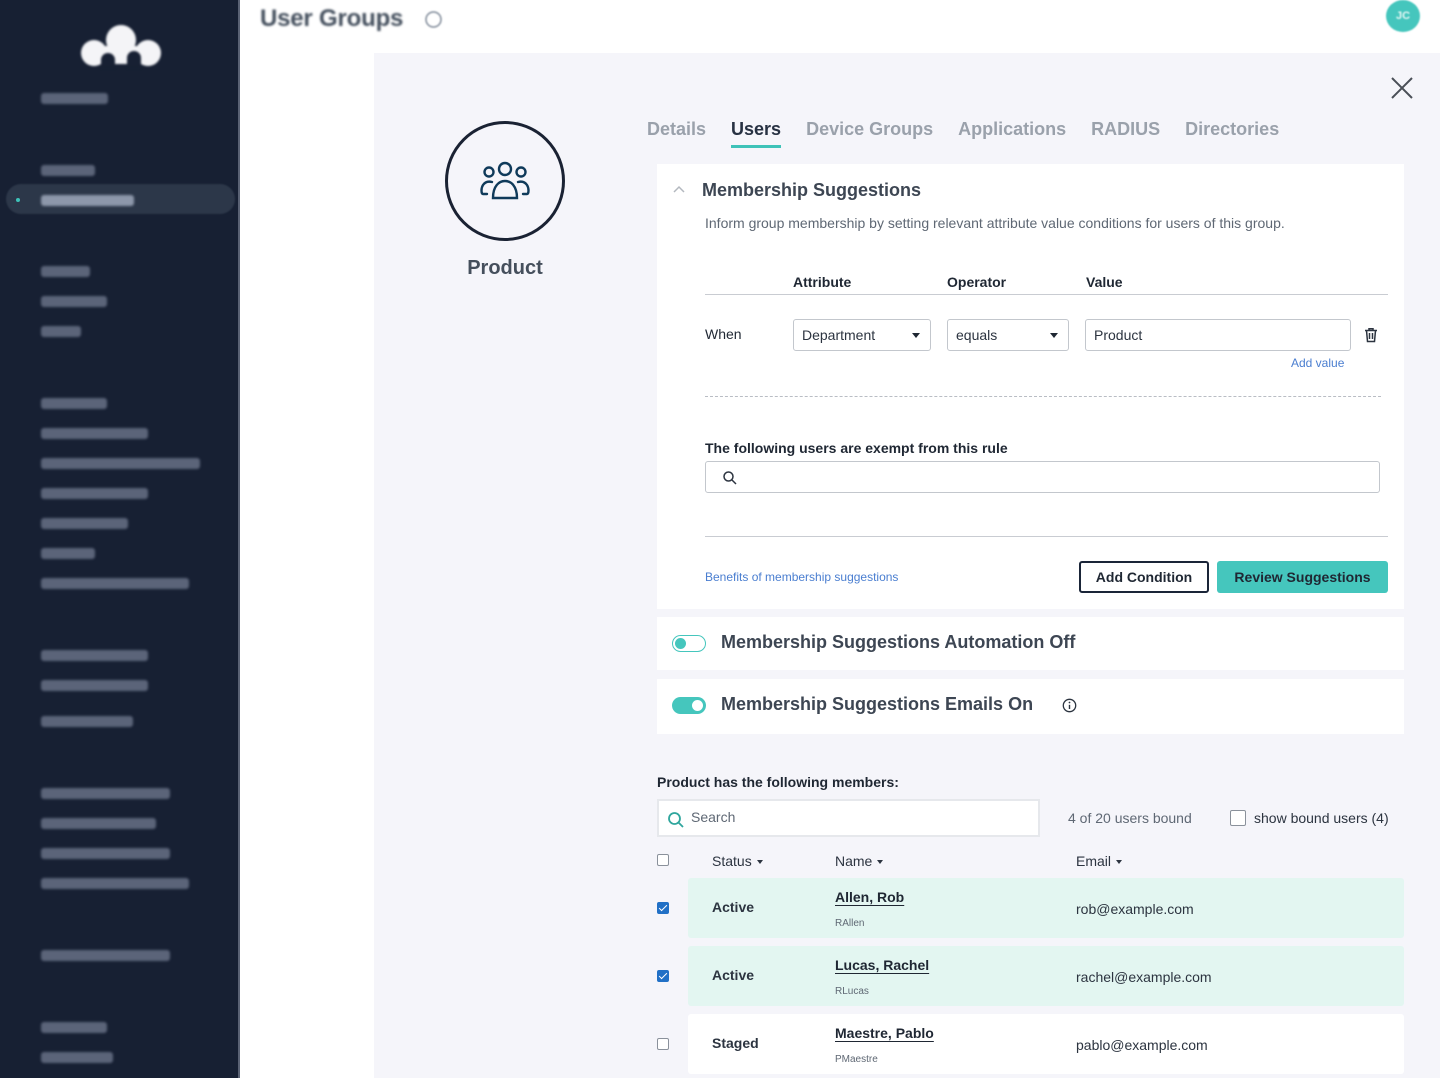 This screenshot has height=1078, width=1440. I want to click on automation-toggle, so click(689, 643).